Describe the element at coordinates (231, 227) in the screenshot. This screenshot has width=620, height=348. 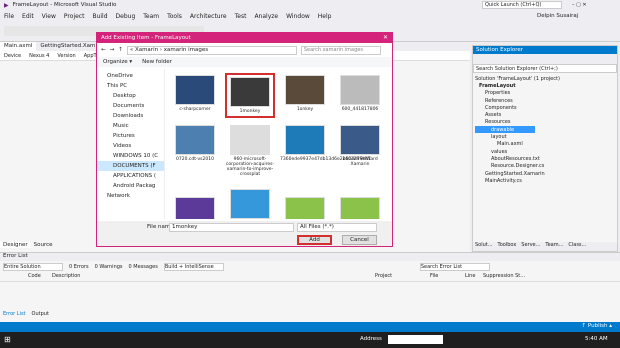
I see `file-name-input: 1monkey` at that location.